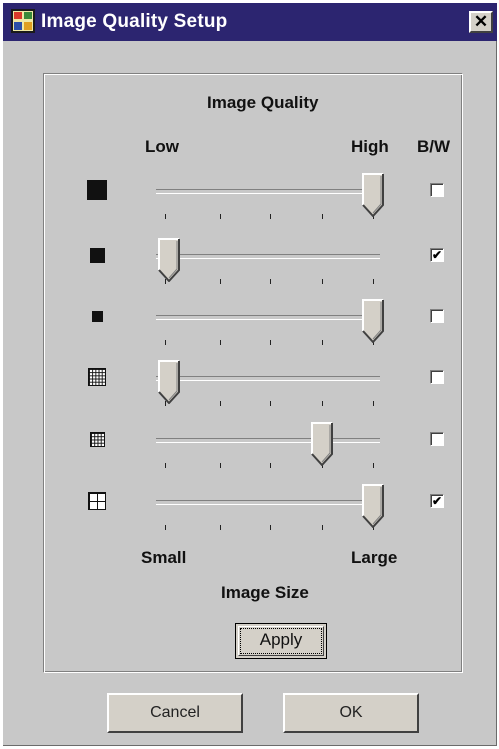  I want to click on bw-checkbox-2: ✔, so click(437, 255).